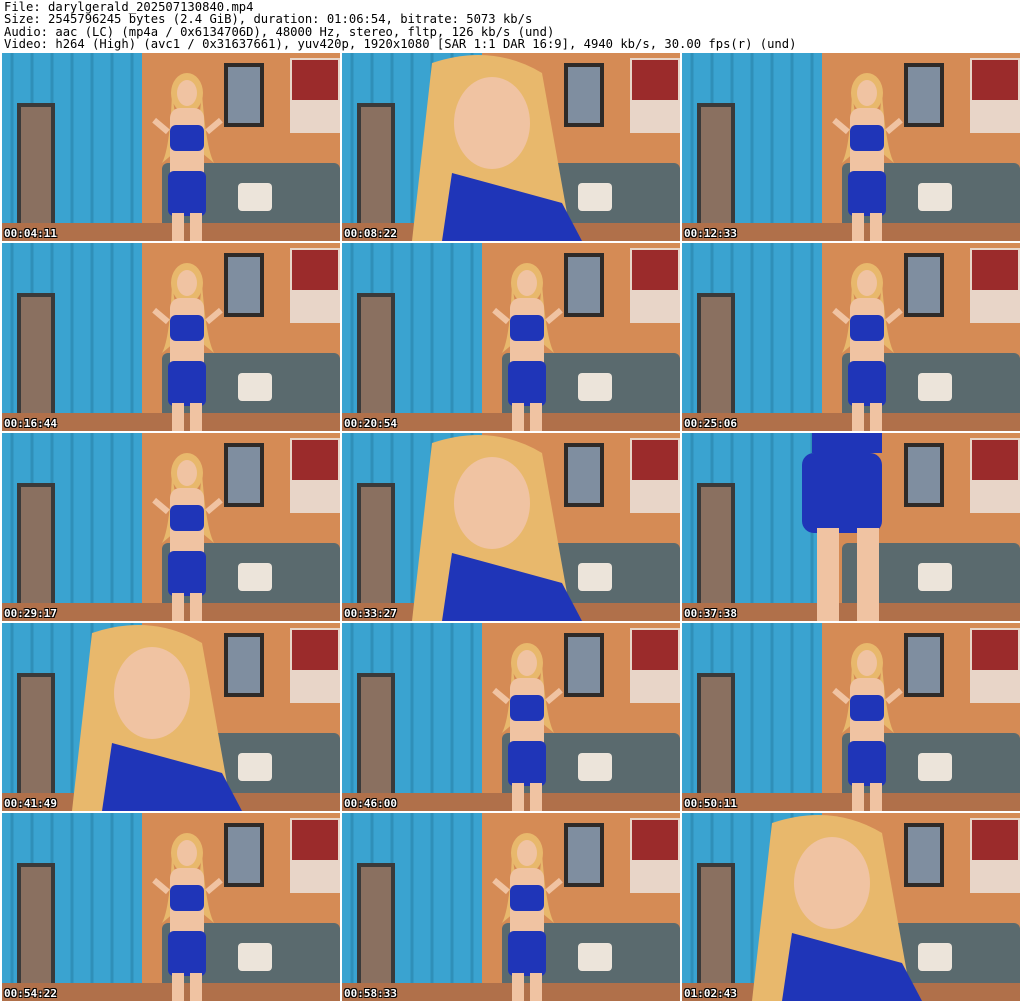 Image resolution: width=1024 pixels, height=1003 pixels. I want to click on video-thumbnail: 00:41:49, so click(171, 717).